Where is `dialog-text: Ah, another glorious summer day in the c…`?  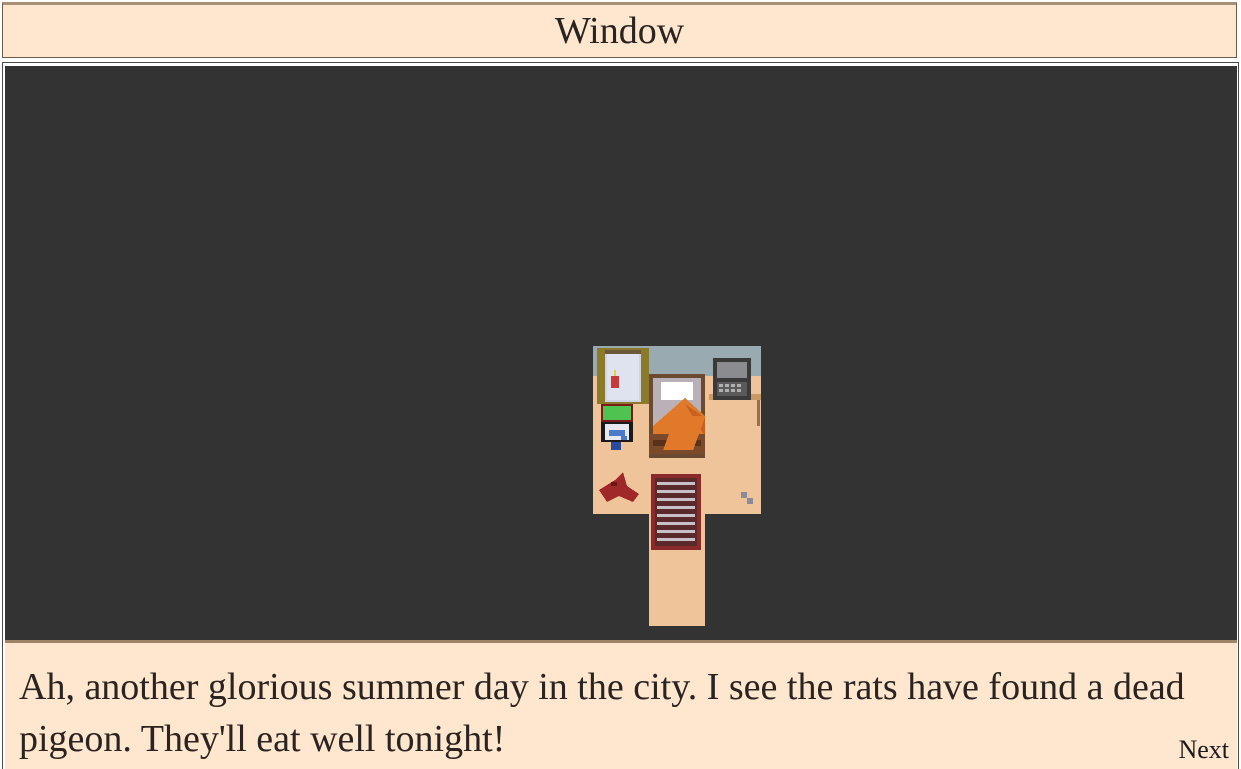 dialog-text: Ah, another glorious summer day in the c… is located at coordinates (602, 713).